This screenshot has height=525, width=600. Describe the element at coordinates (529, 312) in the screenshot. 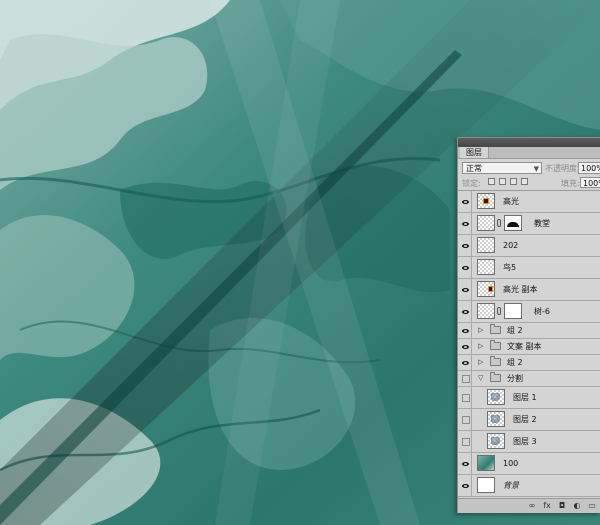

I see `layer-row: 树-6` at that location.